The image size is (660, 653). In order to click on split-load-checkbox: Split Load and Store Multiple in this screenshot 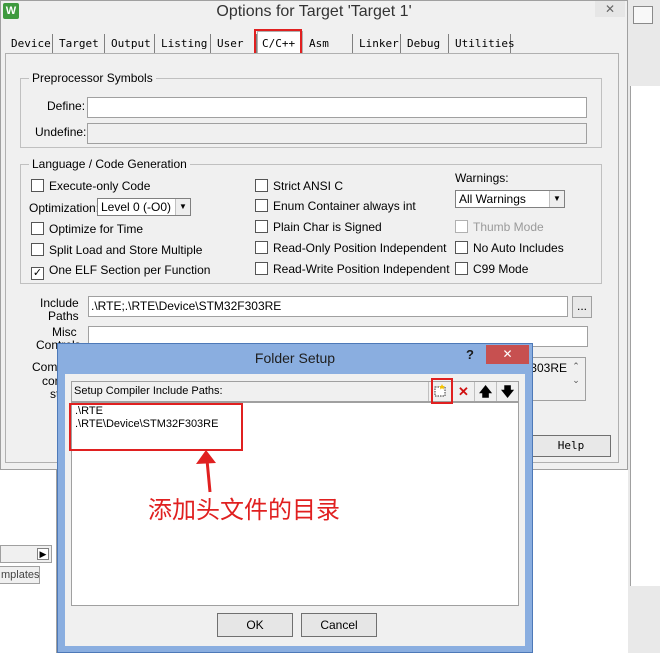, I will do `click(116, 250)`.